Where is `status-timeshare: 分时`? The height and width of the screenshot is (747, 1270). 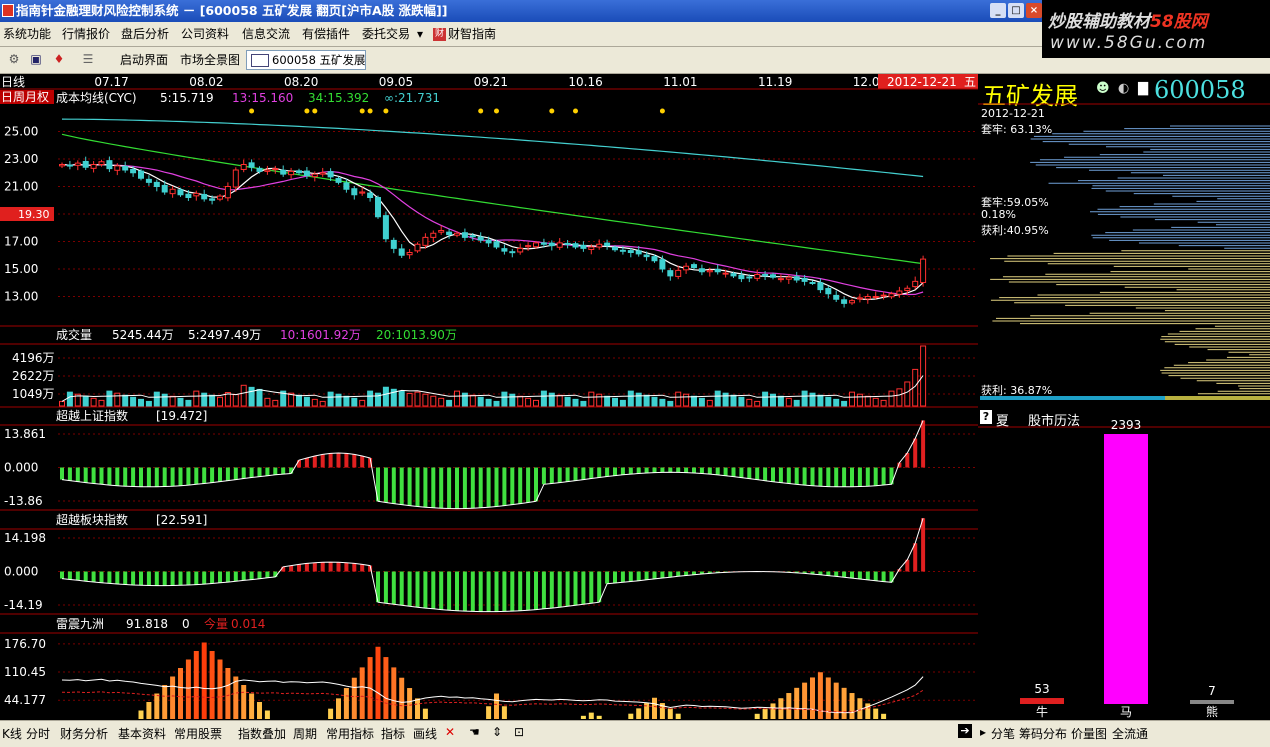 status-timeshare: 分时 is located at coordinates (38, 733).